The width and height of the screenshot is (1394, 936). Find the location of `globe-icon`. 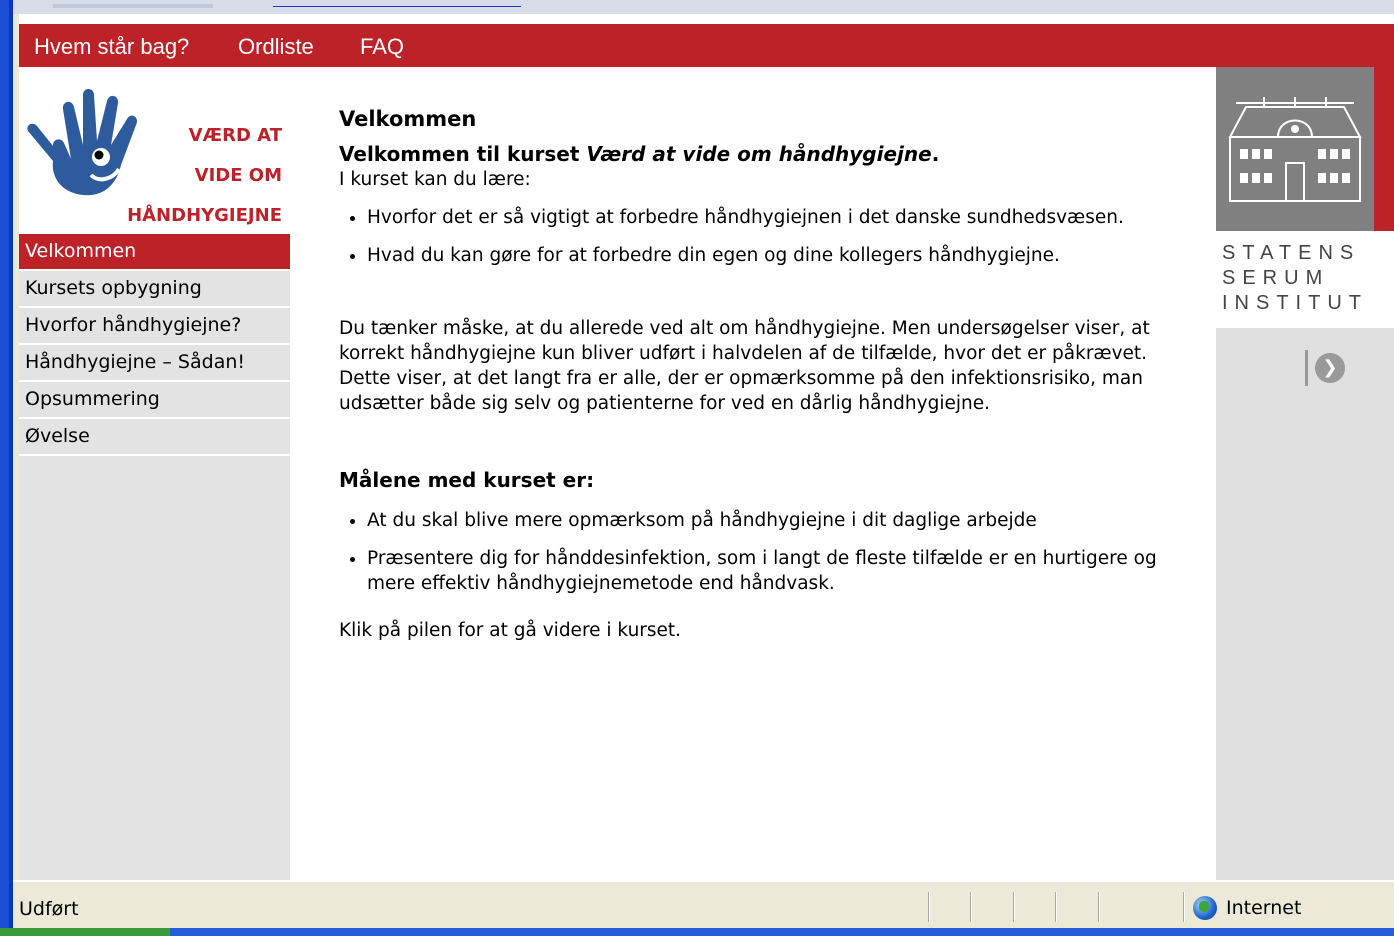

globe-icon is located at coordinates (1205, 908).